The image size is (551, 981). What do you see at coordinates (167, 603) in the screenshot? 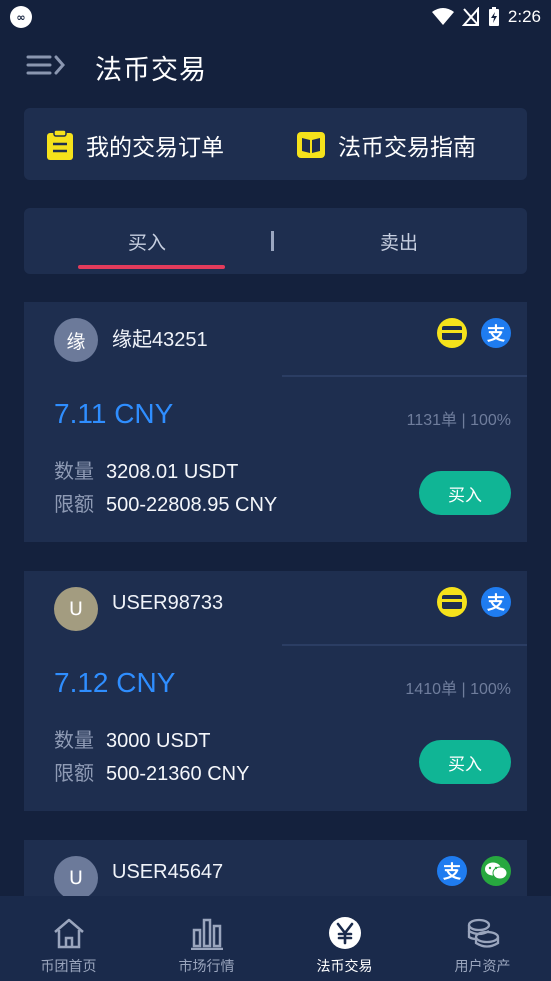
I see `merchant-name: USER98733` at bounding box center [167, 603].